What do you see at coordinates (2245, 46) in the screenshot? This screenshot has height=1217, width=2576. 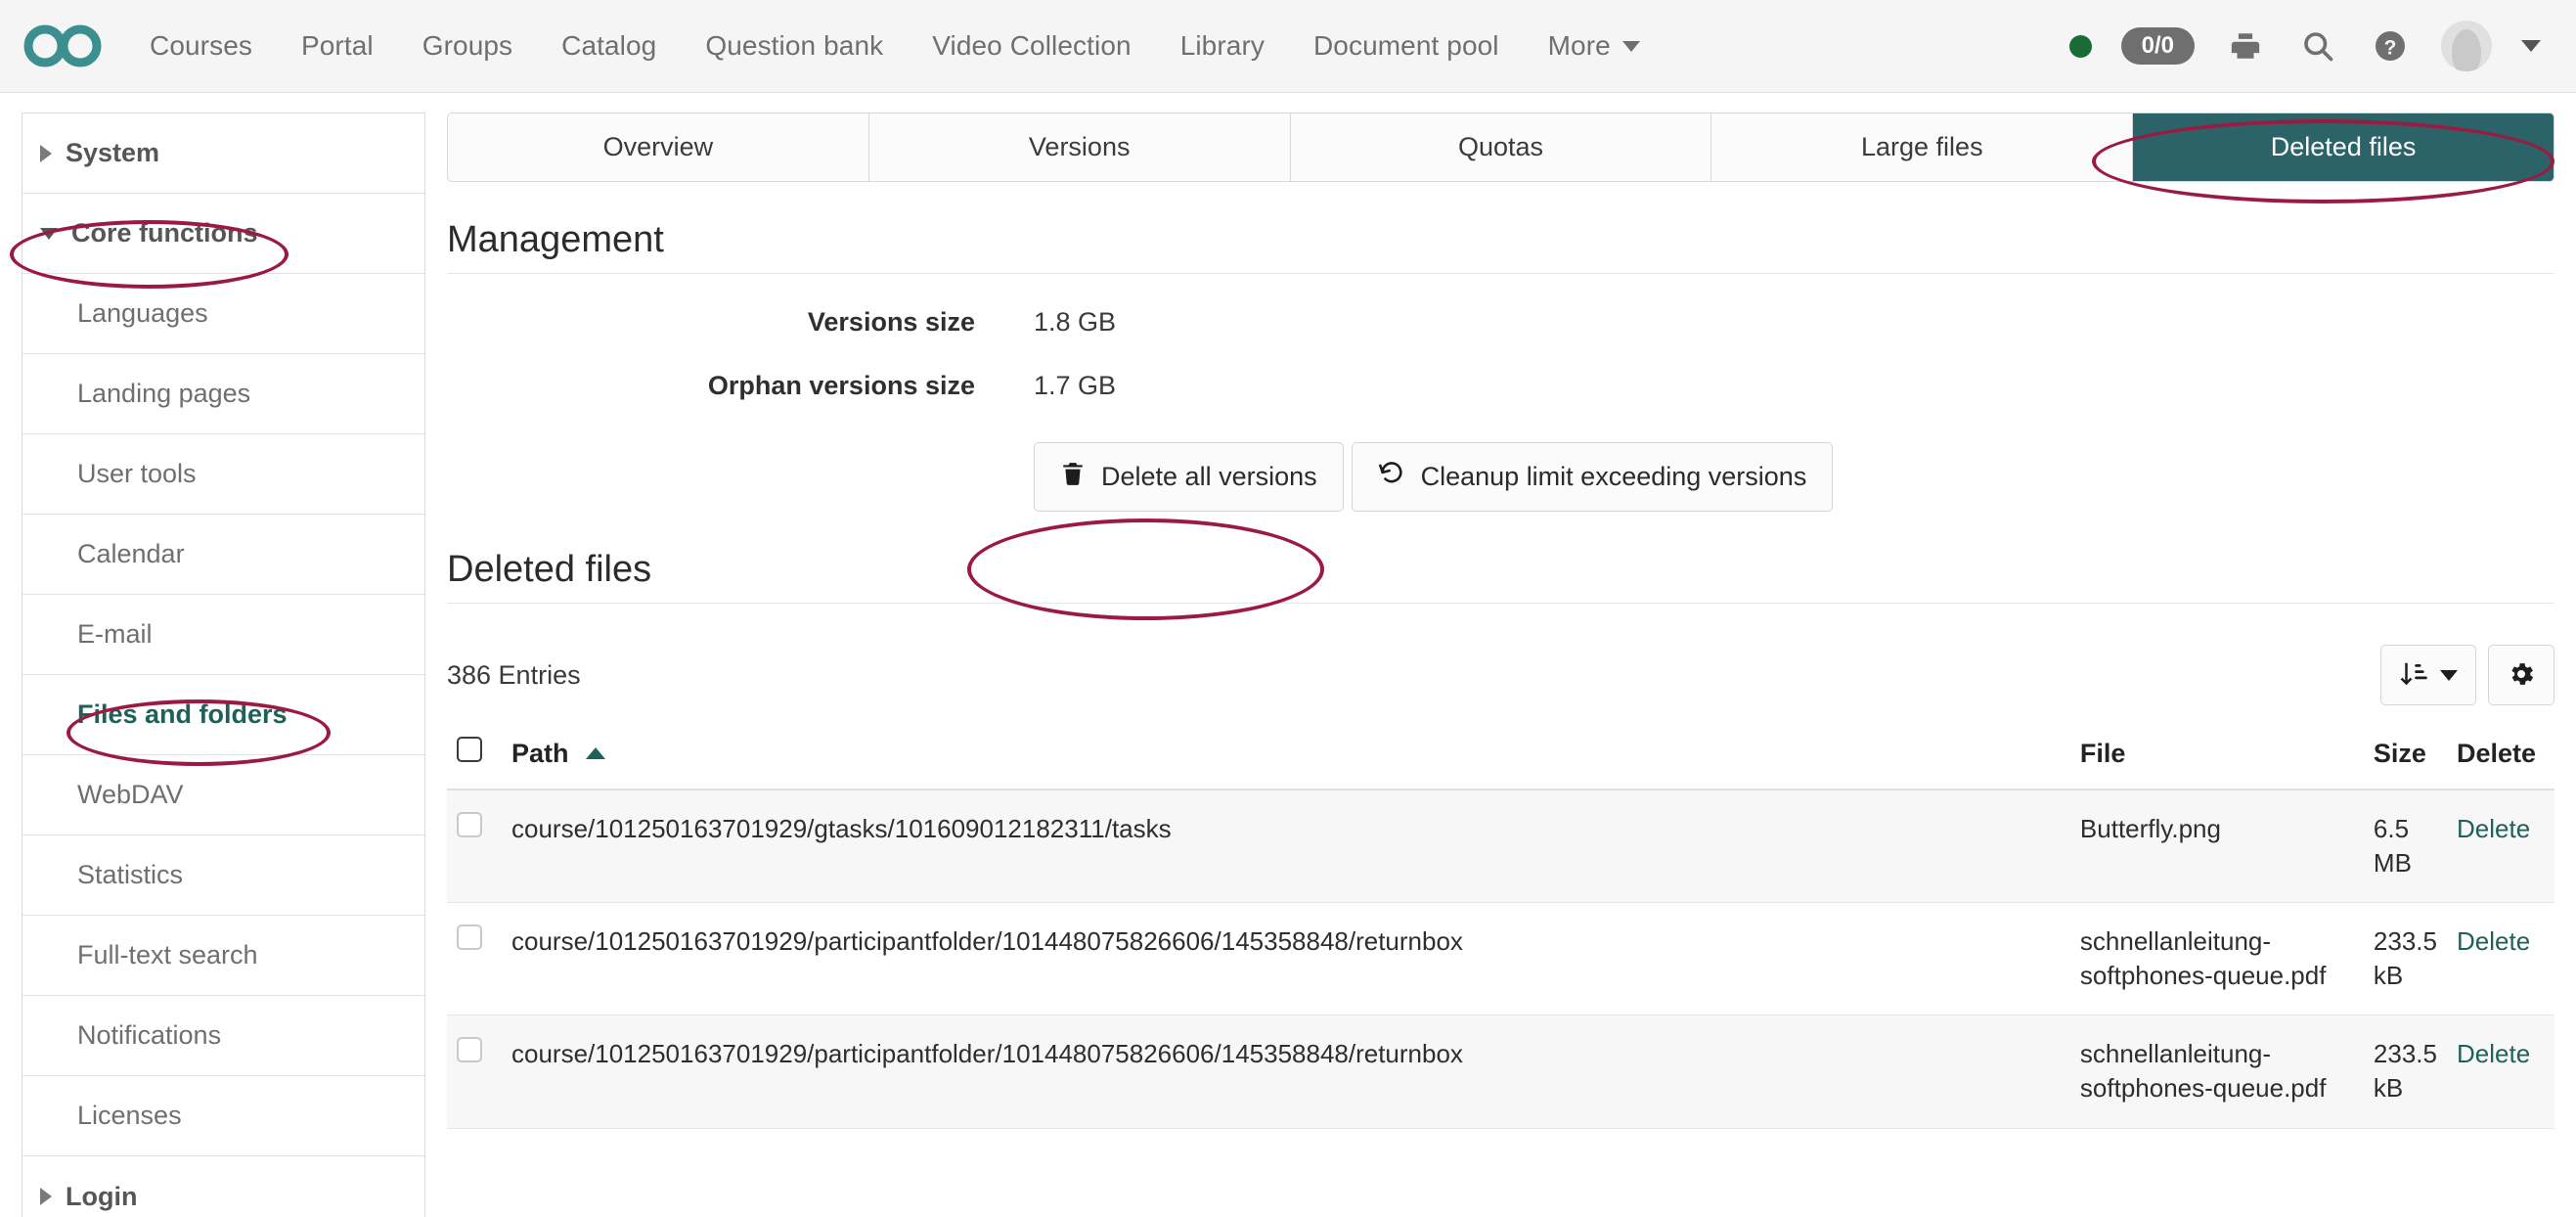 I see `print-icon` at bounding box center [2245, 46].